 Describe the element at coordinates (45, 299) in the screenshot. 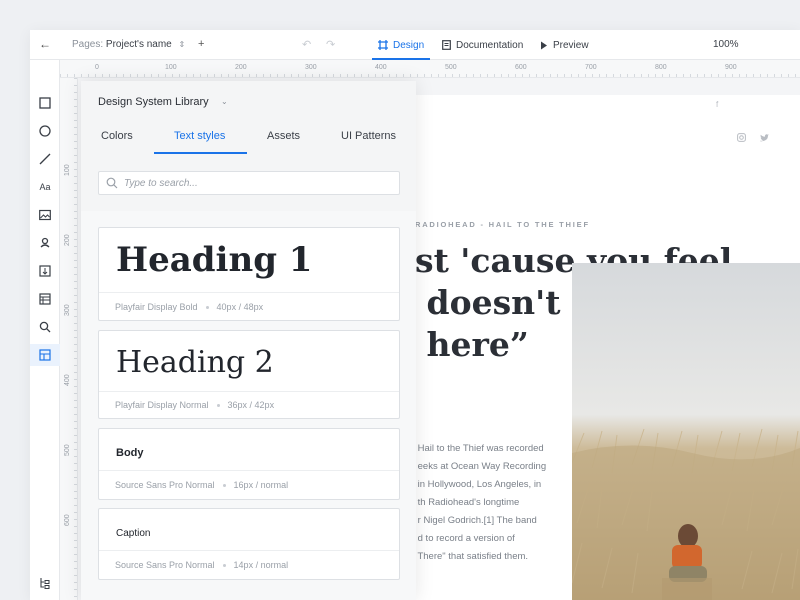

I see `layout-icon` at that location.